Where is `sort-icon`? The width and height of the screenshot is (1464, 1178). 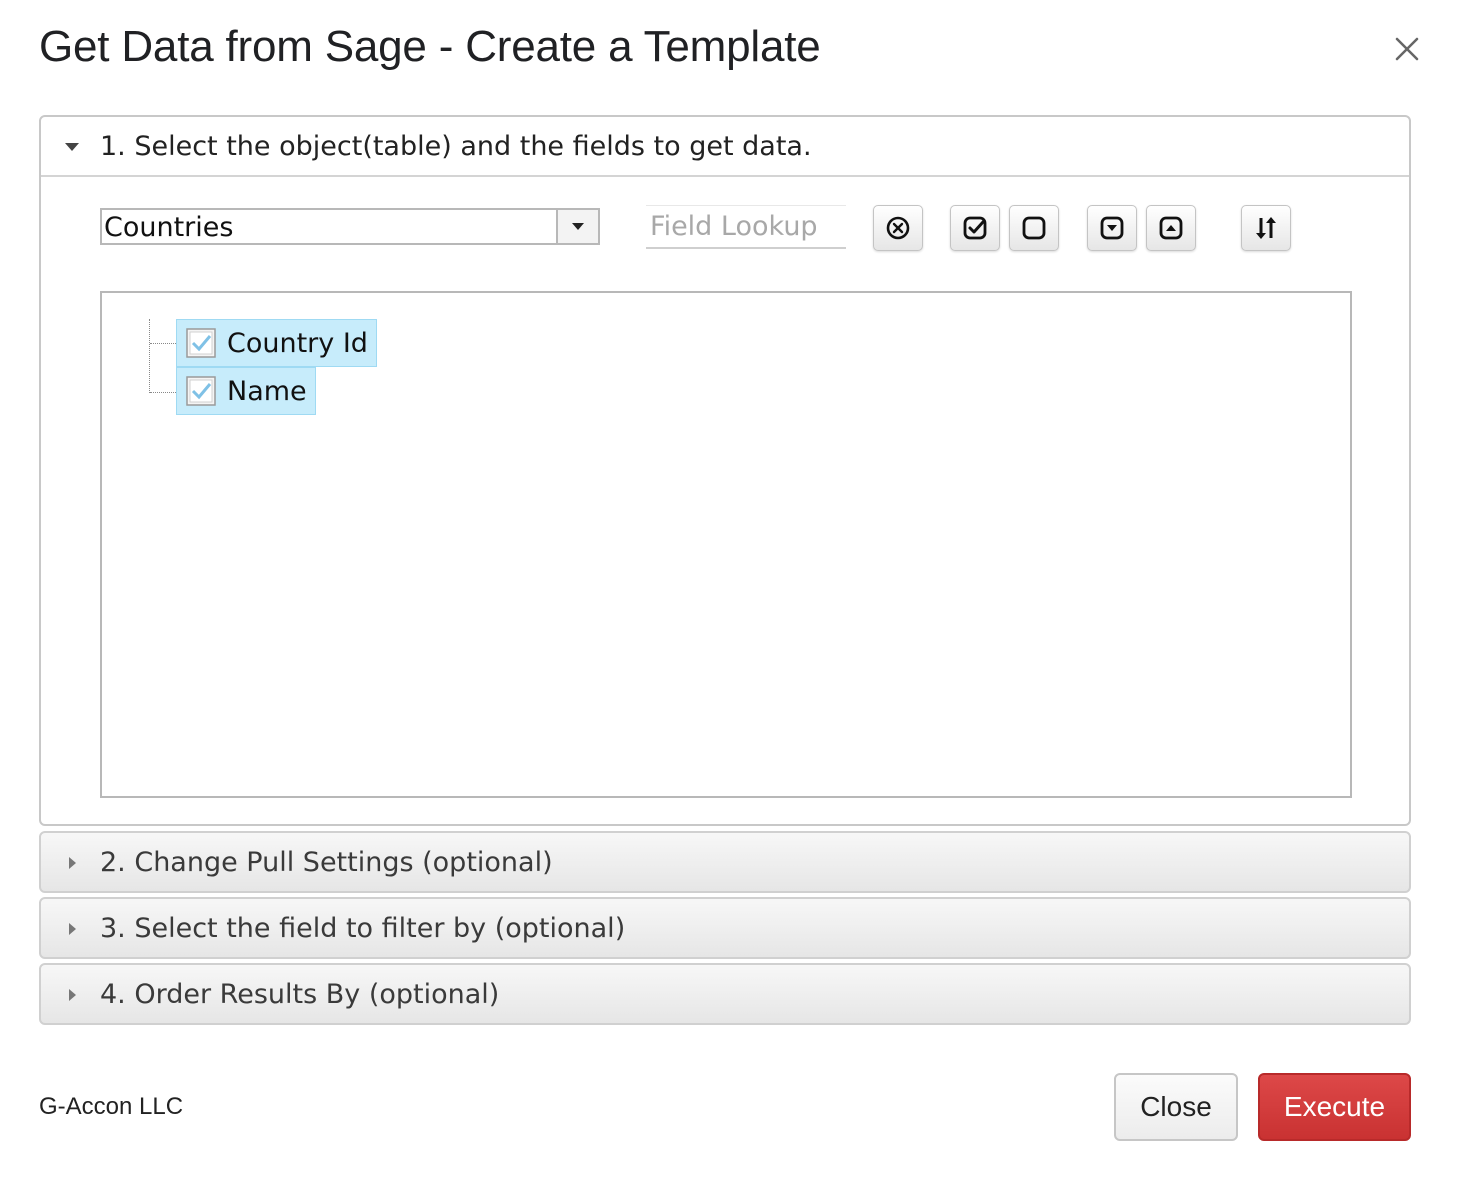 sort-icon is located at coordinates (1266, 228).